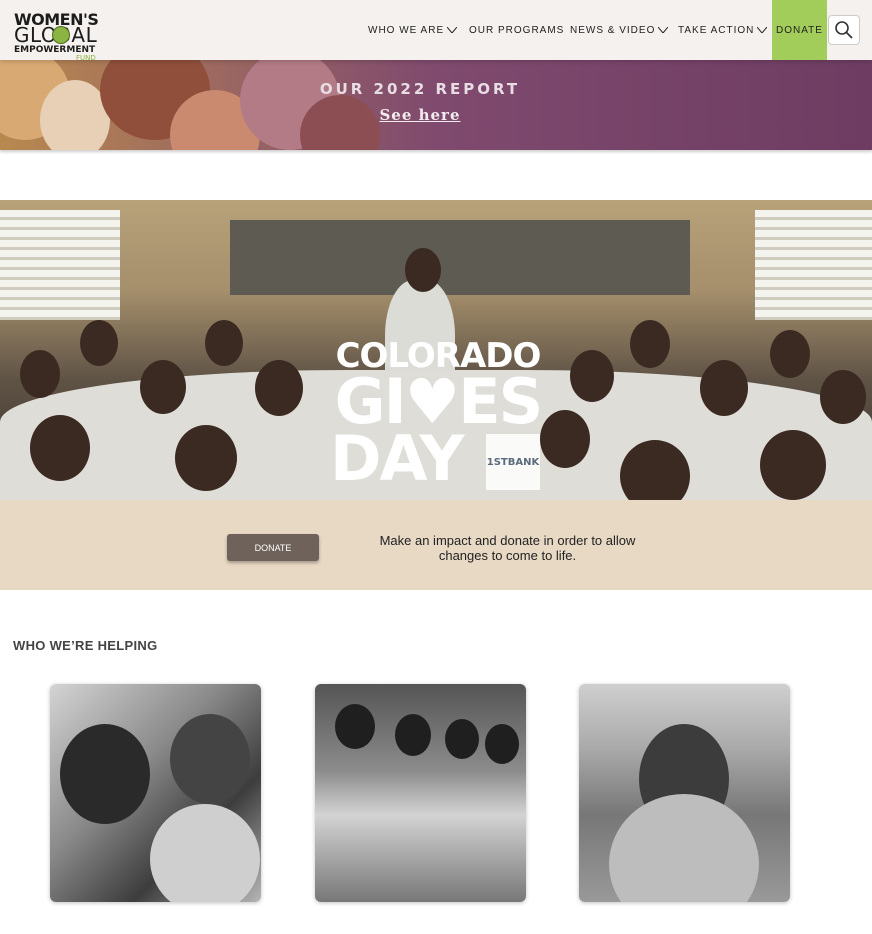 The image size is (872, 934). What do you see at coordinates (799, 30) in the screenshot?
I see `donate-nav-button: DONATE` at bounding box center [799, 30].